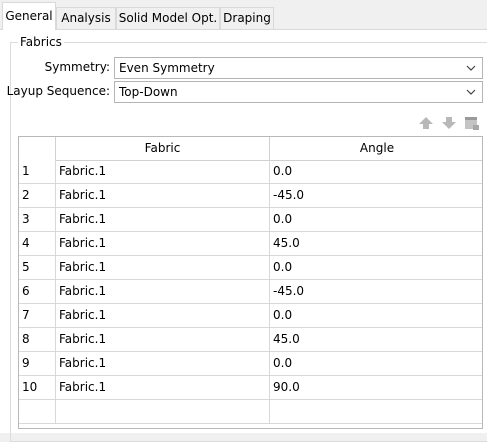  I want to click on column-header-fabric: Fabric, so click(163, 148).